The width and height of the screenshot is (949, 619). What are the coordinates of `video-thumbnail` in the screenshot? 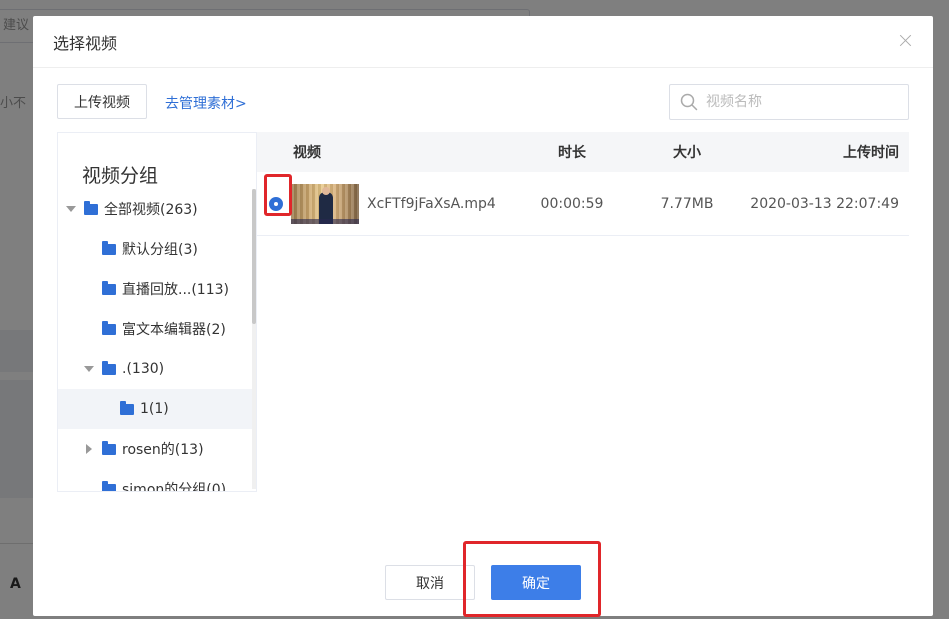 It's located at (325, 203).